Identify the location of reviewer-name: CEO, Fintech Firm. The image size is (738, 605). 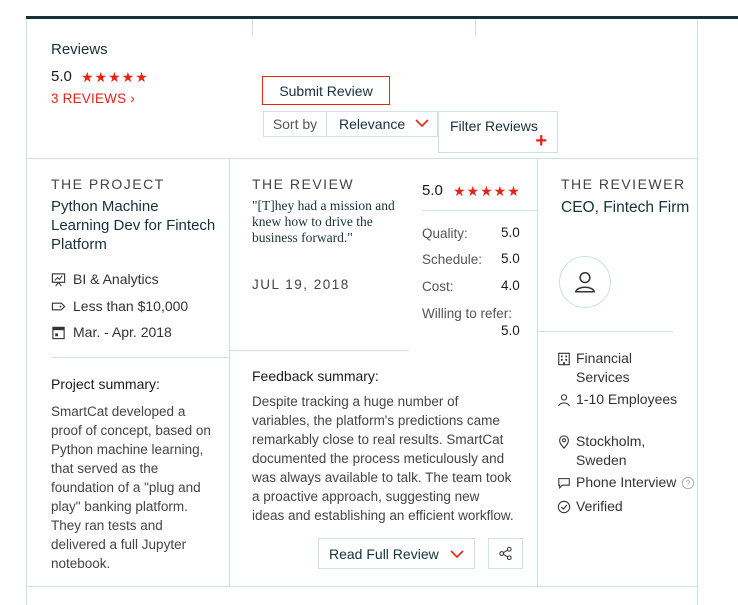
(625, 207).